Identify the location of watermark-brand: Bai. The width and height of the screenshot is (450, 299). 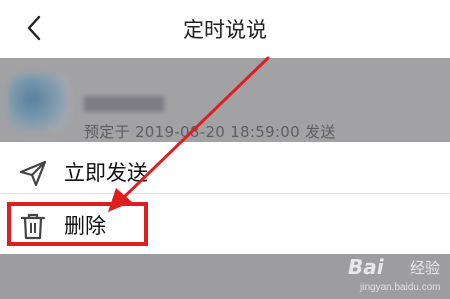
(366, 267).